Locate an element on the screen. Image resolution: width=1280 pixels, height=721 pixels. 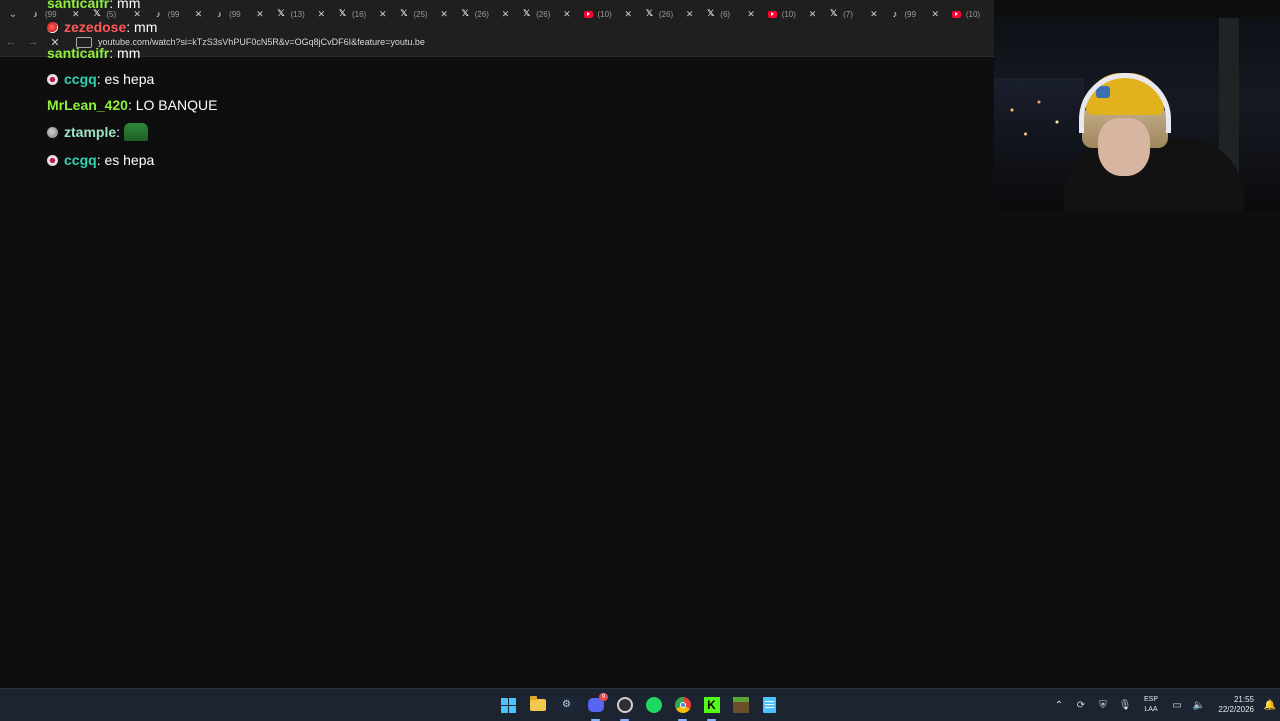
microphone-icon: 🎙 is located at coordinates (1125, 705).